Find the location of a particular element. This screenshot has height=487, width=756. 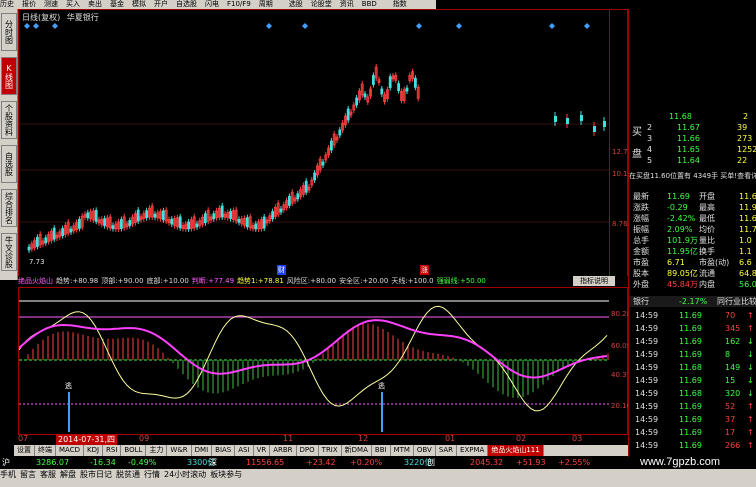

bottom-menu-item: 24小时滚动 is located at coordinates (185, 474).